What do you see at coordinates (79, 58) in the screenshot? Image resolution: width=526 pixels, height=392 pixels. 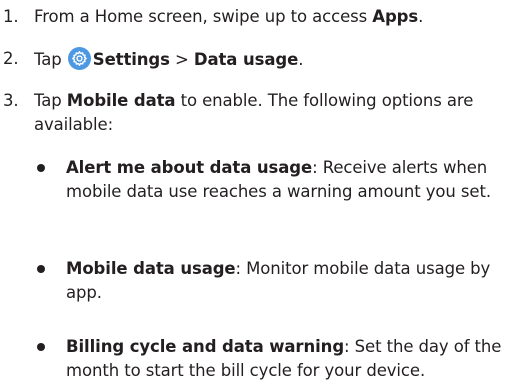 I see `settings-gear-icon` at bounding box center [79, 58].